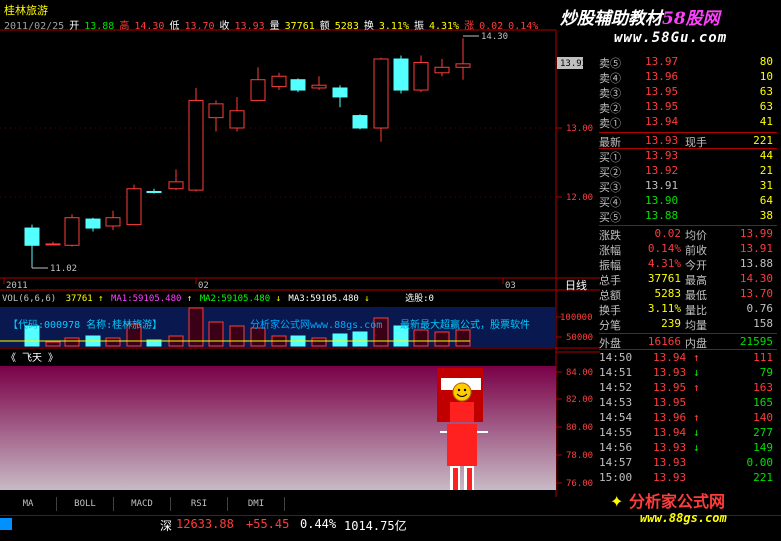 The width and height of the screenshot is (781, 541). What do you see at coordinates (766, 76) in the screenshot?
I see `sell-level-volume: 10` at bounding box center [766, 76].